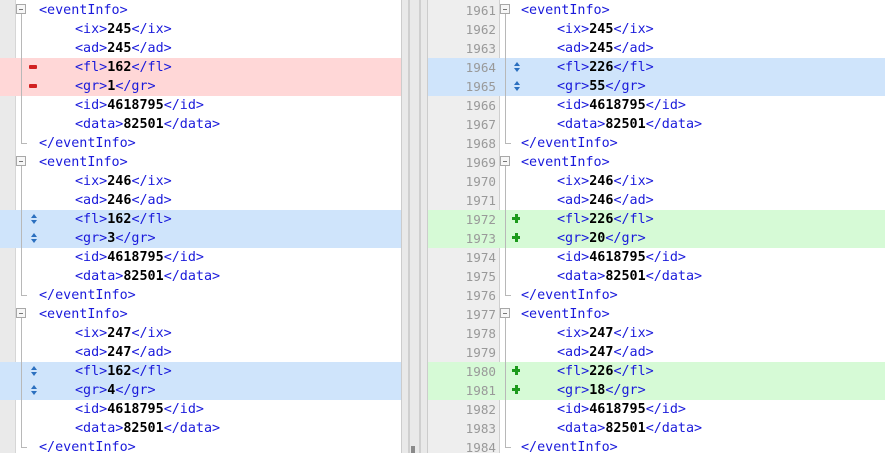  I want to click on code-text: <gr>1</gr>, so click(115, 86).